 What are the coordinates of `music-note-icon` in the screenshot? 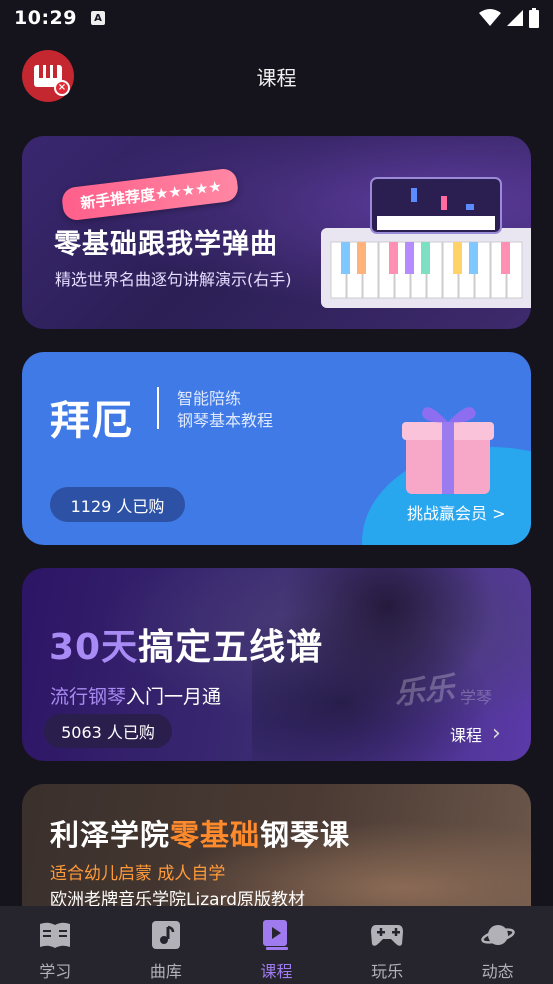 It's located at (166, 935).